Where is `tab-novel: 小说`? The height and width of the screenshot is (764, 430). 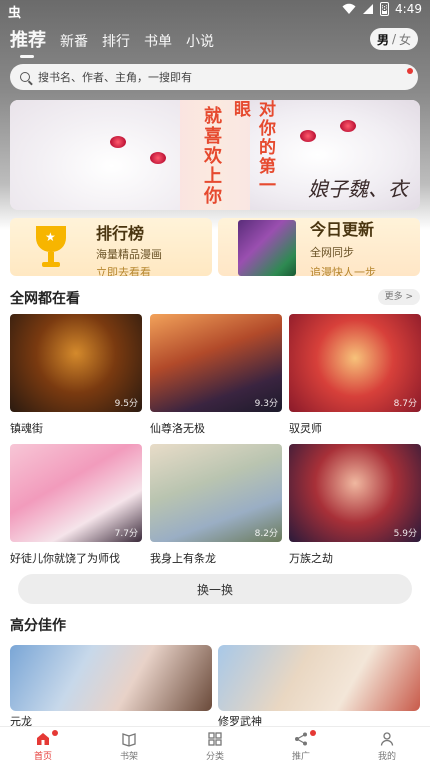
tab-novel: 小说 is located at coordinates (200, 41).